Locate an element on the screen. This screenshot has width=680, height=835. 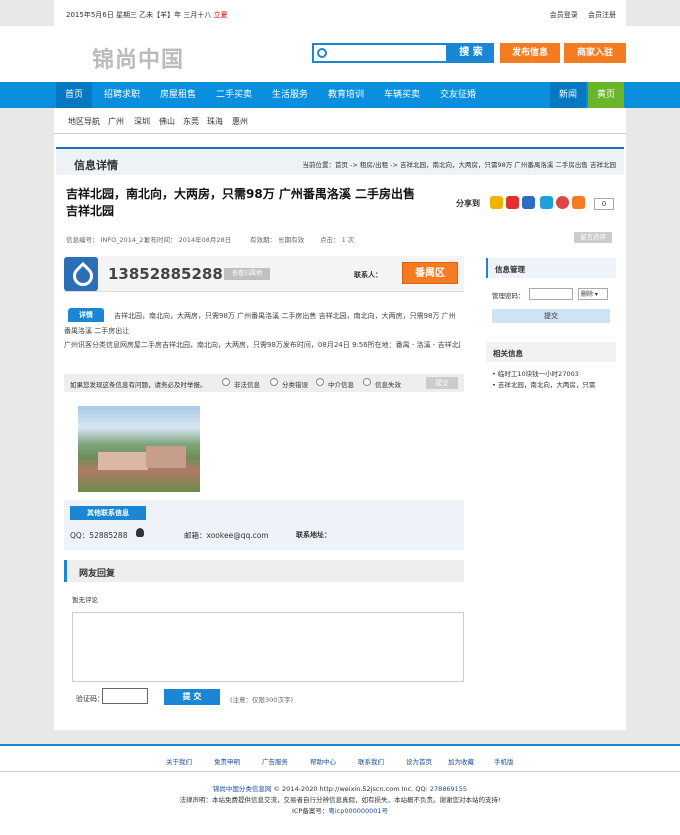
region-shenzhen: 深圳 is located at coordinates (142, 121).